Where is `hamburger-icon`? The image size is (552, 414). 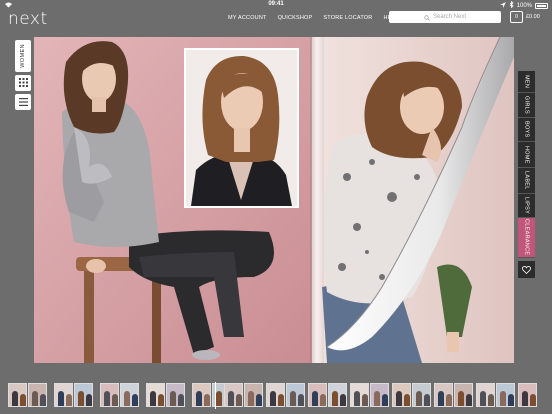 hamburger-icon is located at coordinates (23, 102).